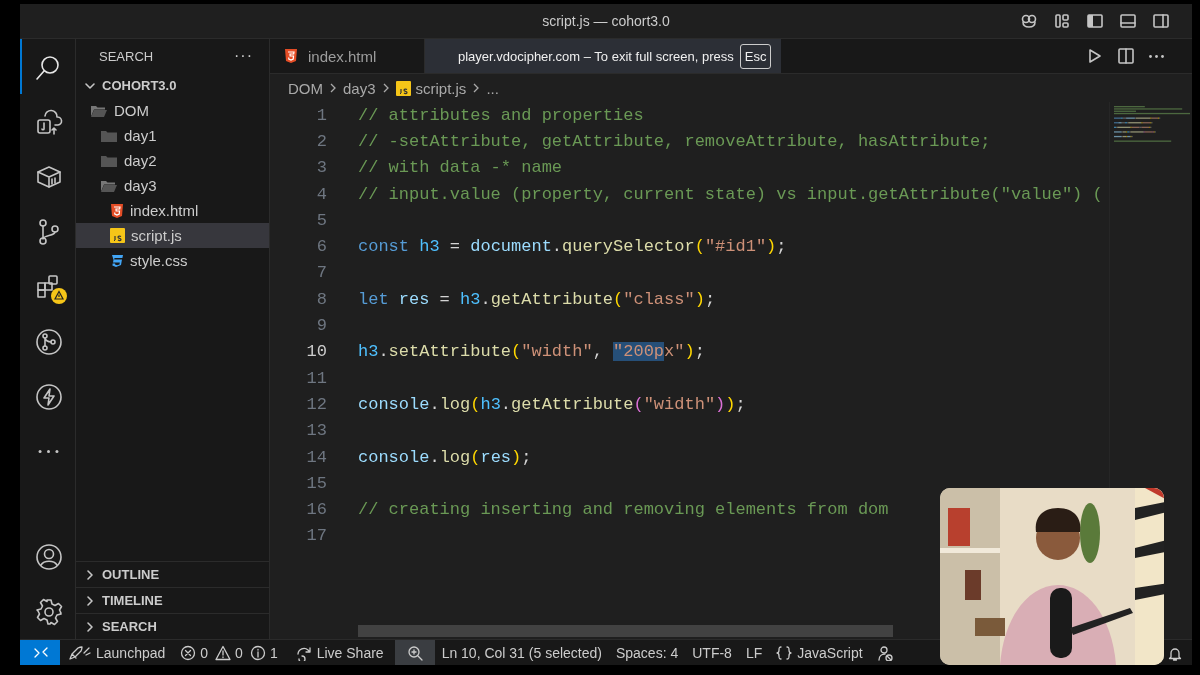 Image resolution: width=1200 pixels, height=675 pixels. What do you see at coordinates (572, 247) in the screenshot?
I see `code-line: const h3 = document.querySelector("#id1");` at bounding box center [572, 247].